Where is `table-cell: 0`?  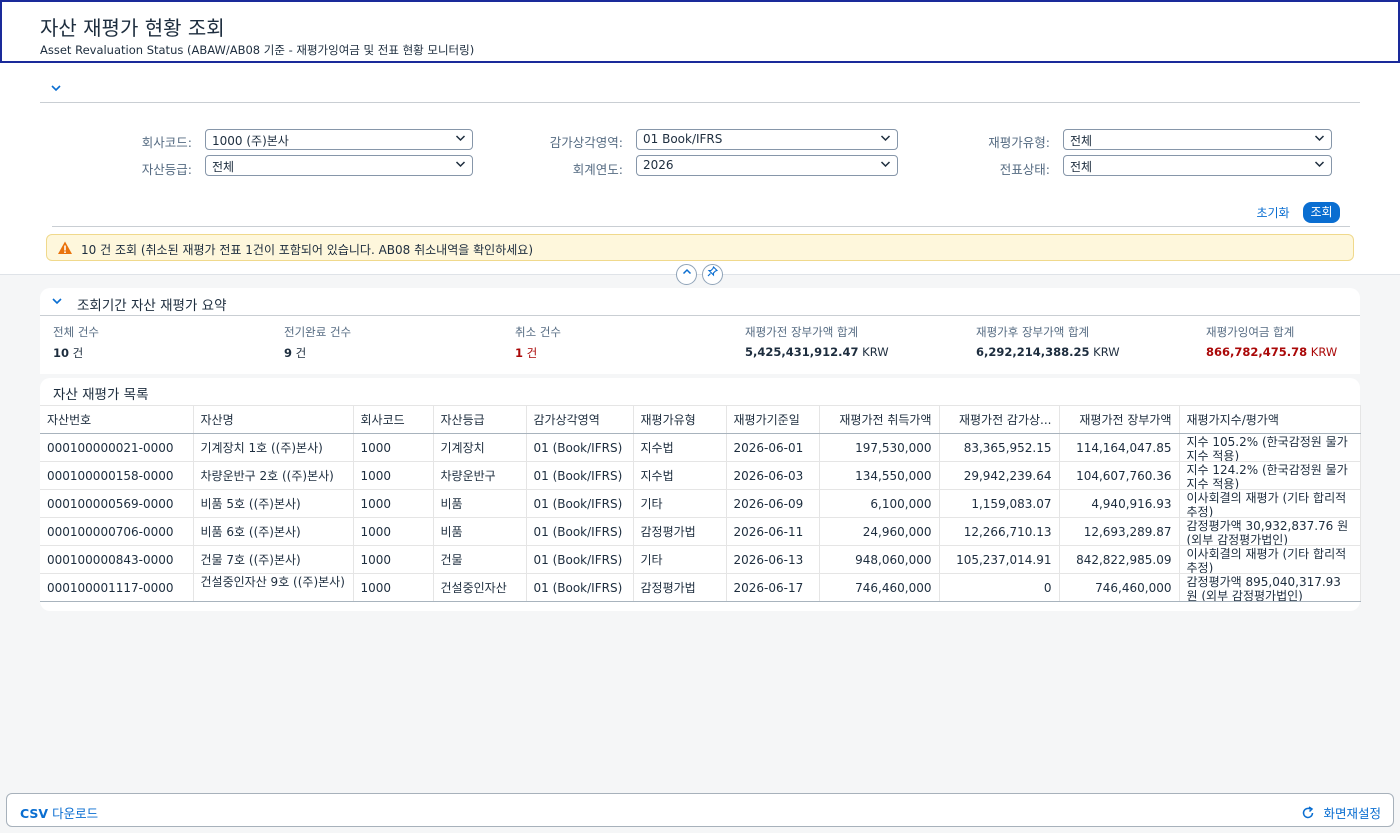
table-cell: 0 is located at coordinates (999, 587).